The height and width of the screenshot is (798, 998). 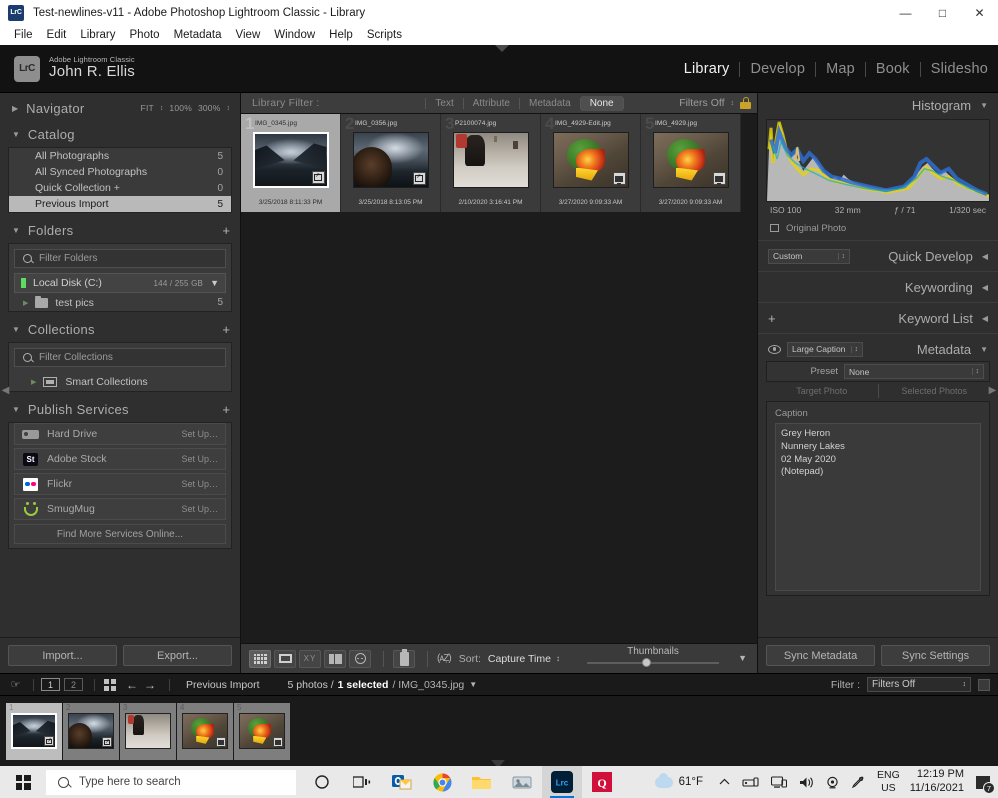 I want to click on chrome-icon, so click(x=442, y=782).